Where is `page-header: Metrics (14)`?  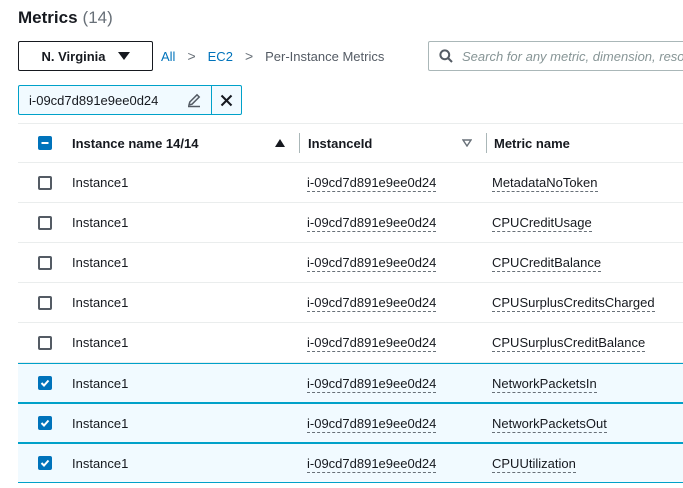
page-header: Metrics (14) is located at coordinates (65, 19).